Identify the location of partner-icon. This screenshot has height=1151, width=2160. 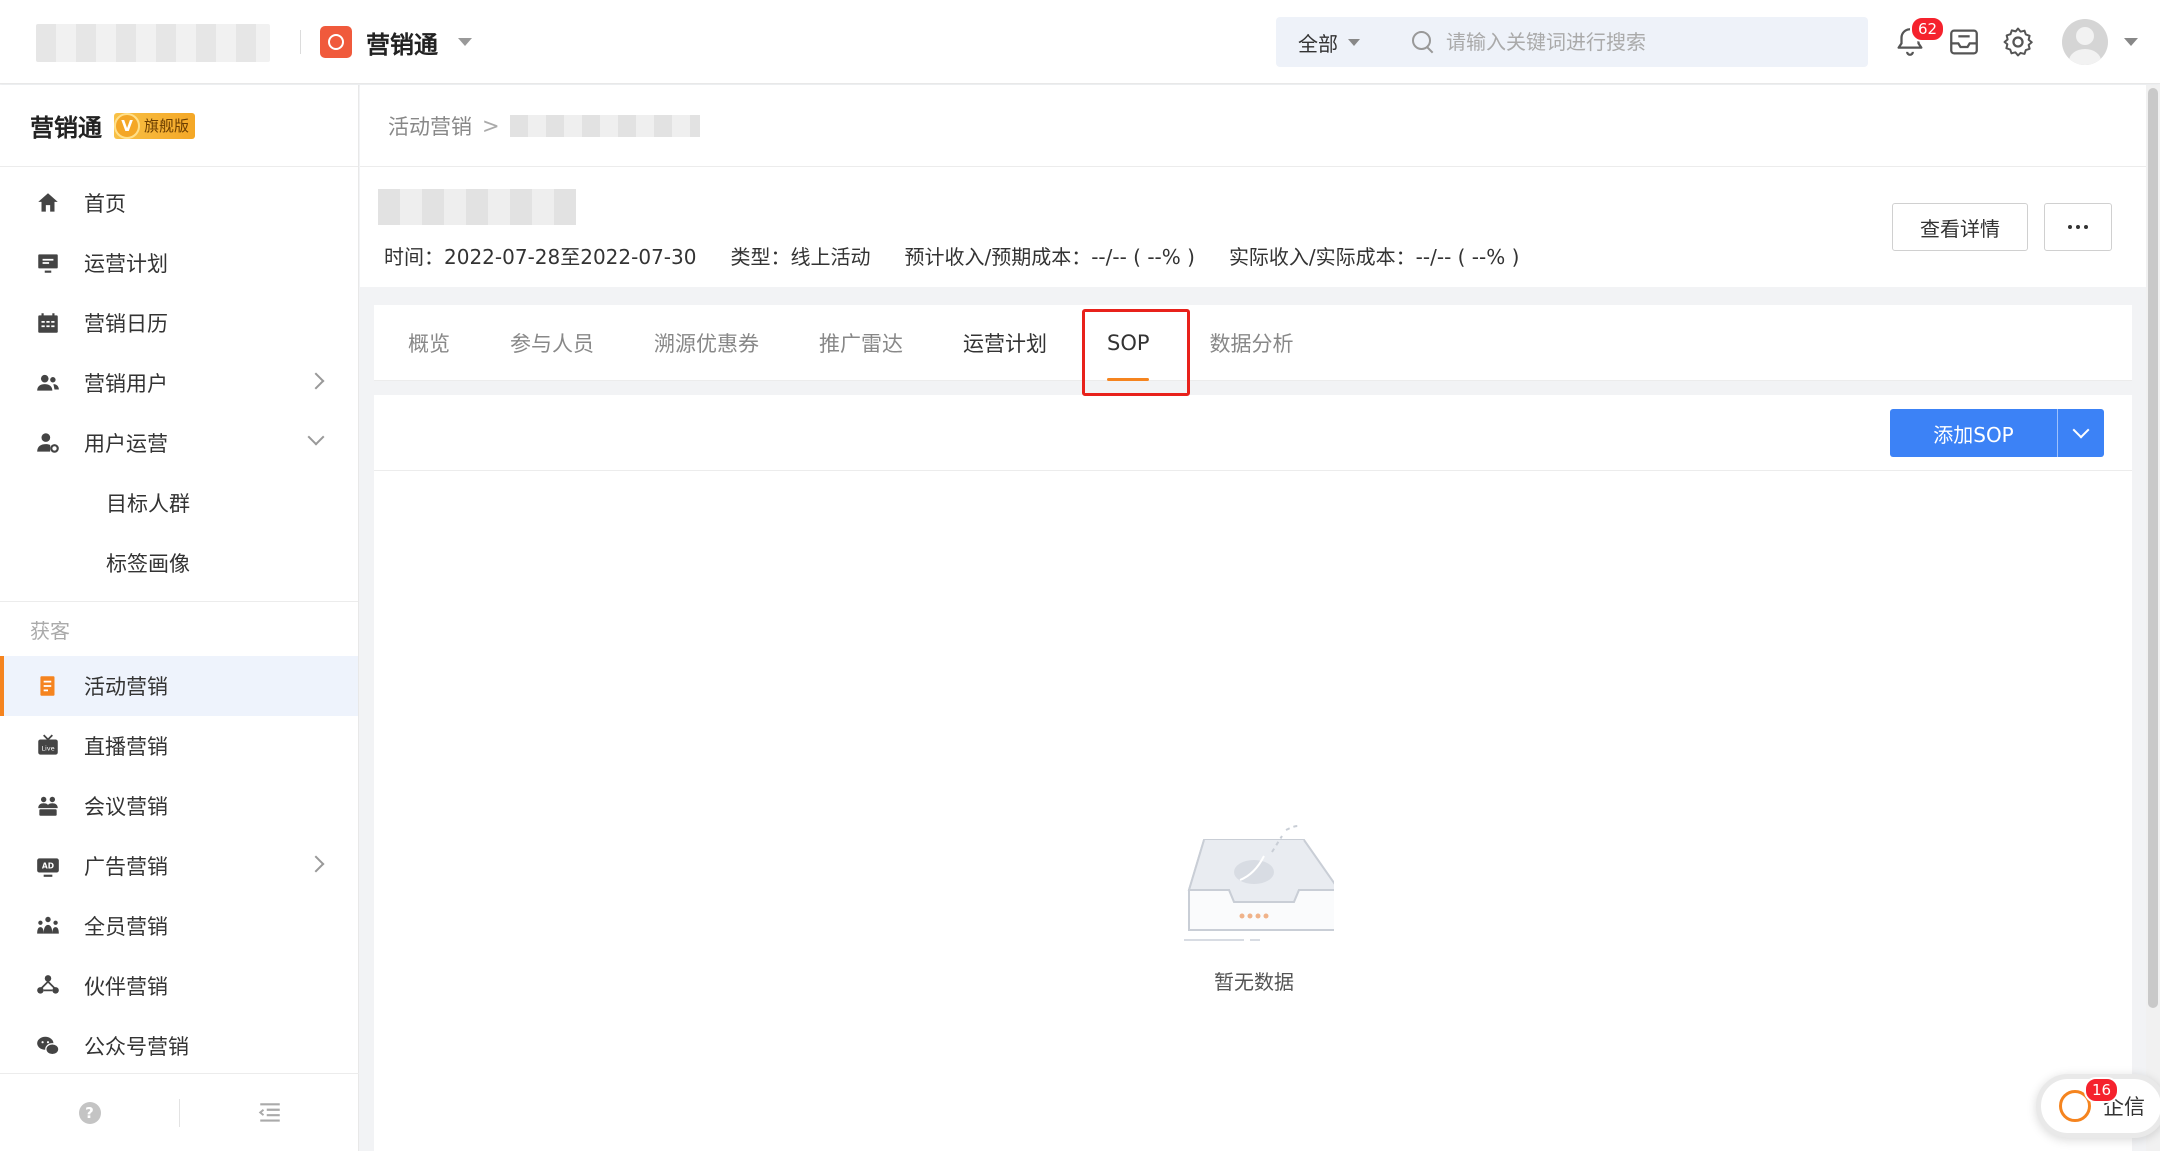
(48, 986).